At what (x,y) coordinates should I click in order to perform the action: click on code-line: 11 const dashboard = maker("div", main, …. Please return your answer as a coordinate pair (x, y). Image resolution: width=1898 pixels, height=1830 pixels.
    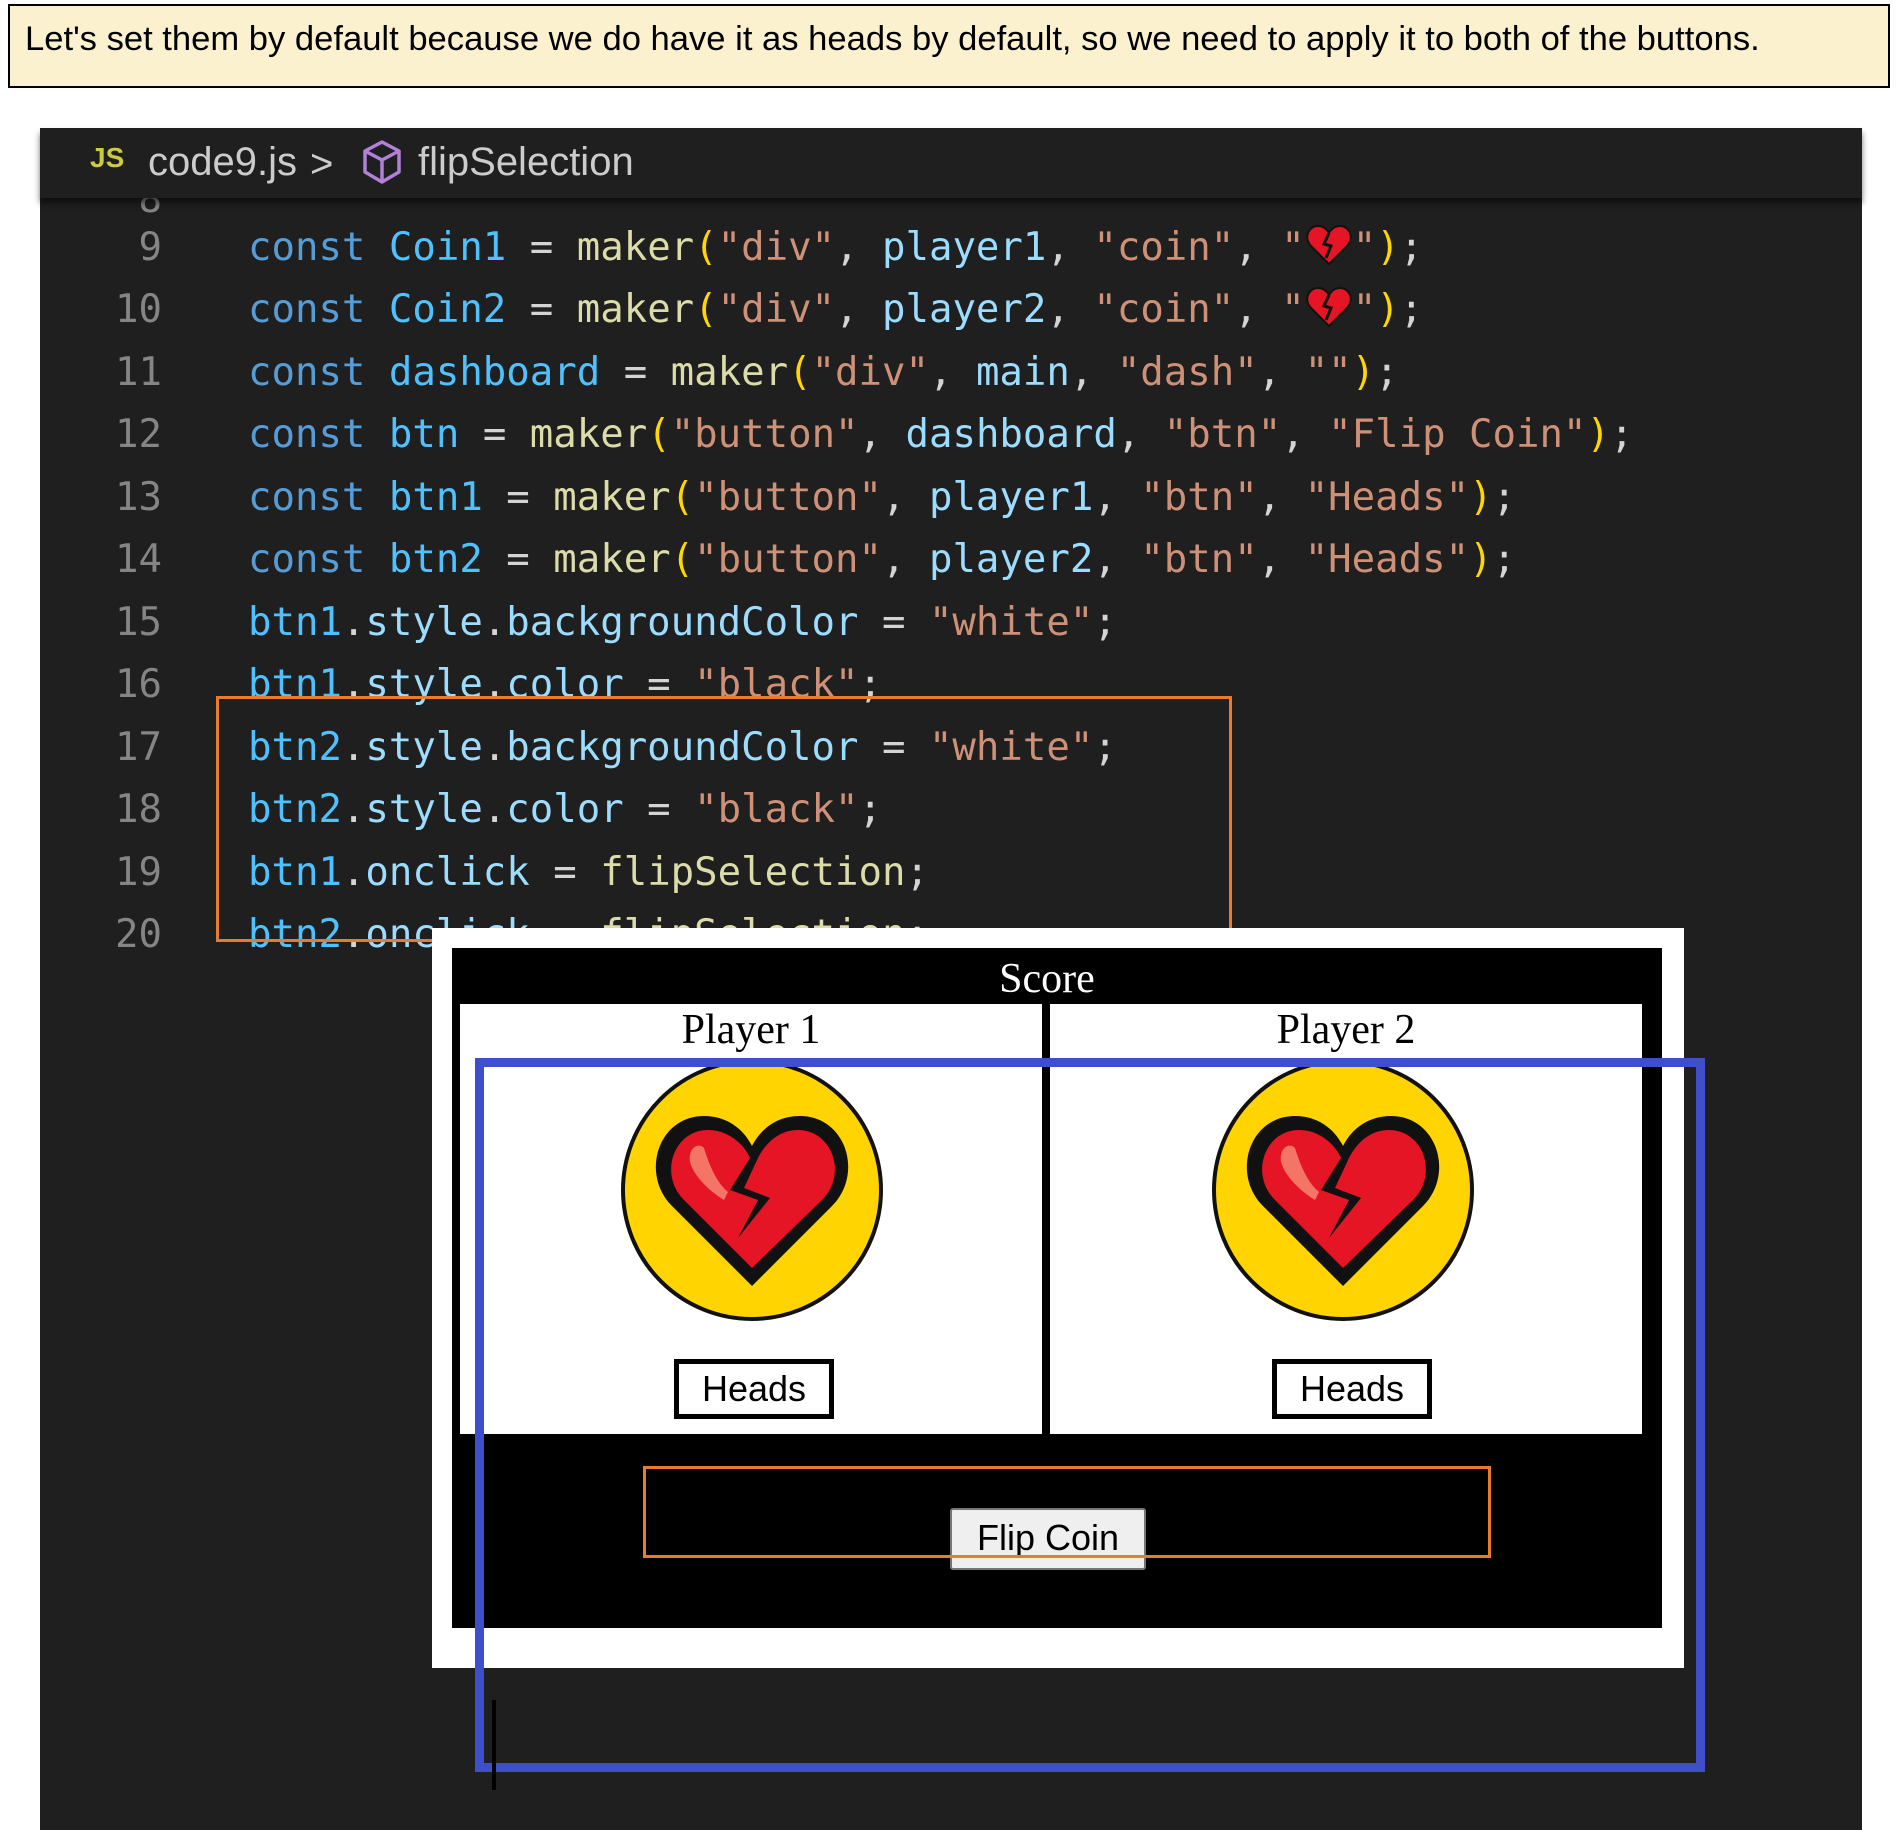
    Looking at the image, I should click on (951, 372).